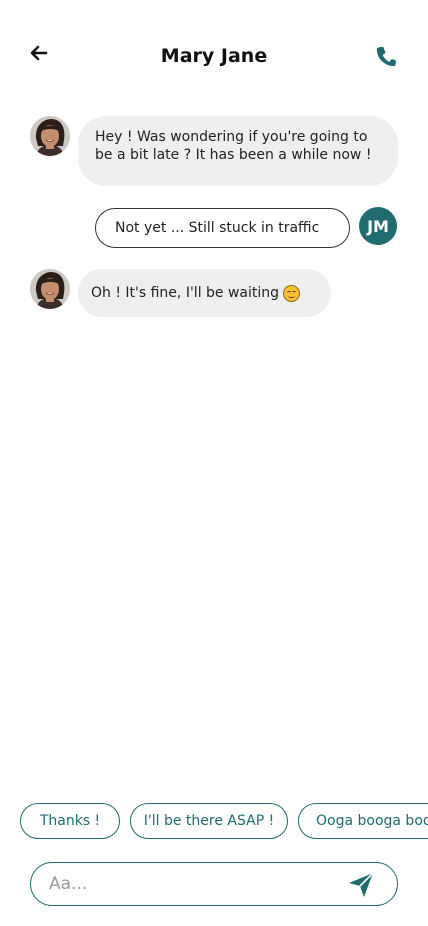  I want to click on quick-reply-chip: Ooga booga boo, so click(363, 821).